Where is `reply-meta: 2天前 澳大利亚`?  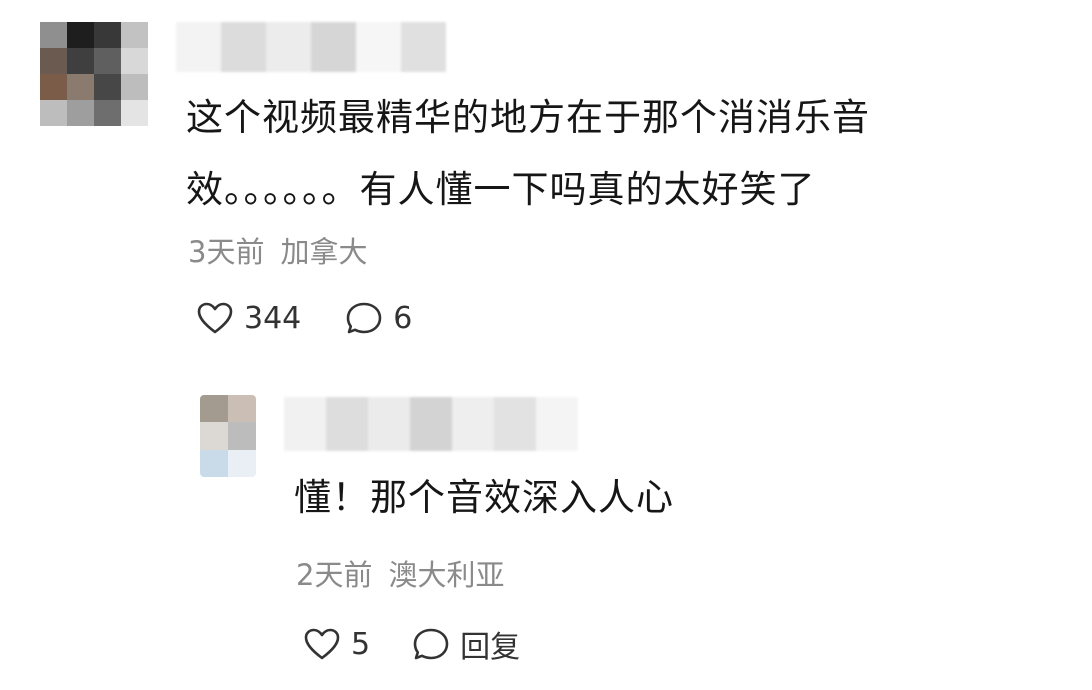 reply-meta: 2天前 澳大利亚 is located at coordinates (400, 573).